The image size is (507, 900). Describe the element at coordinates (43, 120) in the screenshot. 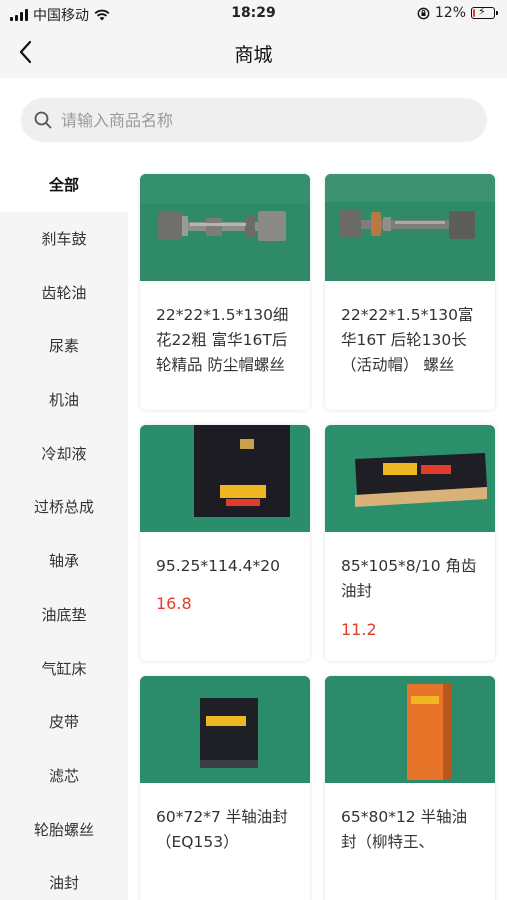

I see `search-icon` at that location.